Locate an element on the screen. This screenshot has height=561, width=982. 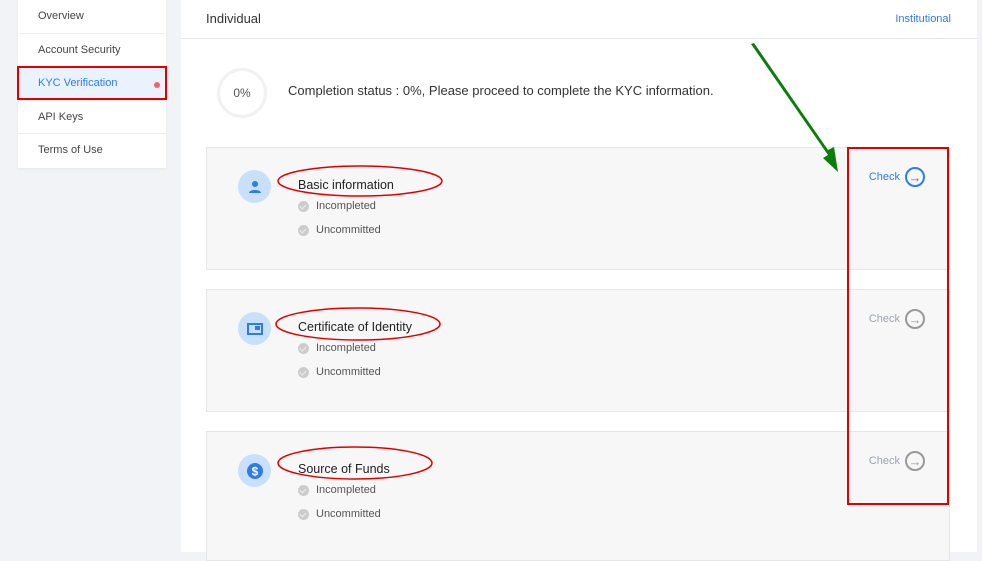
id-card-icon is located at coordinates (254, 328).